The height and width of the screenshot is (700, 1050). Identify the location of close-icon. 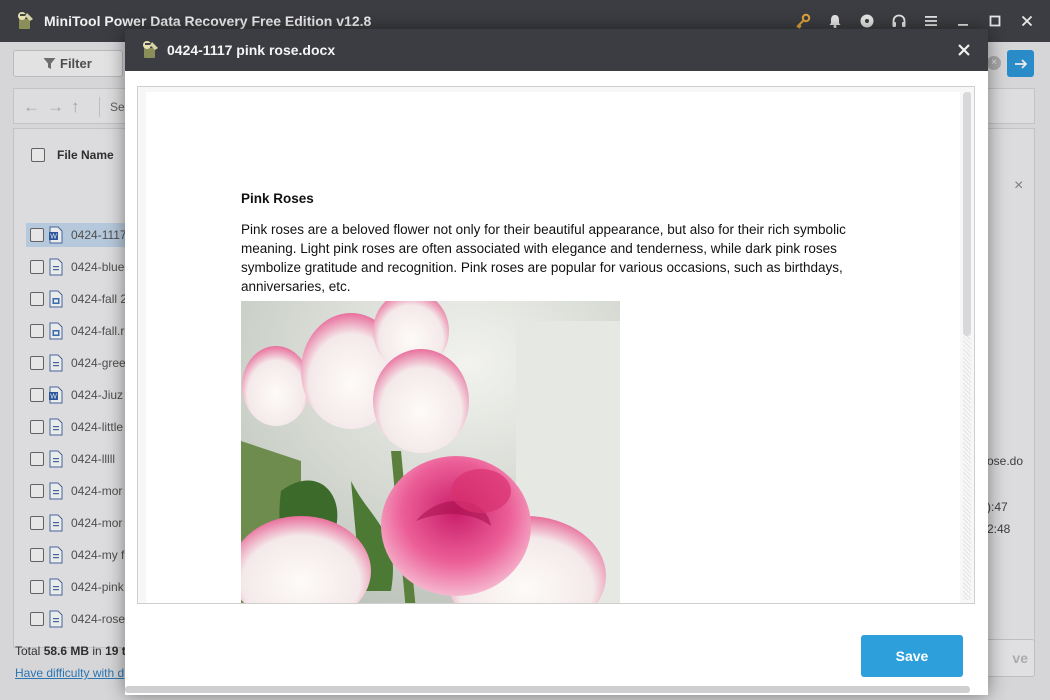
(1027, 21).